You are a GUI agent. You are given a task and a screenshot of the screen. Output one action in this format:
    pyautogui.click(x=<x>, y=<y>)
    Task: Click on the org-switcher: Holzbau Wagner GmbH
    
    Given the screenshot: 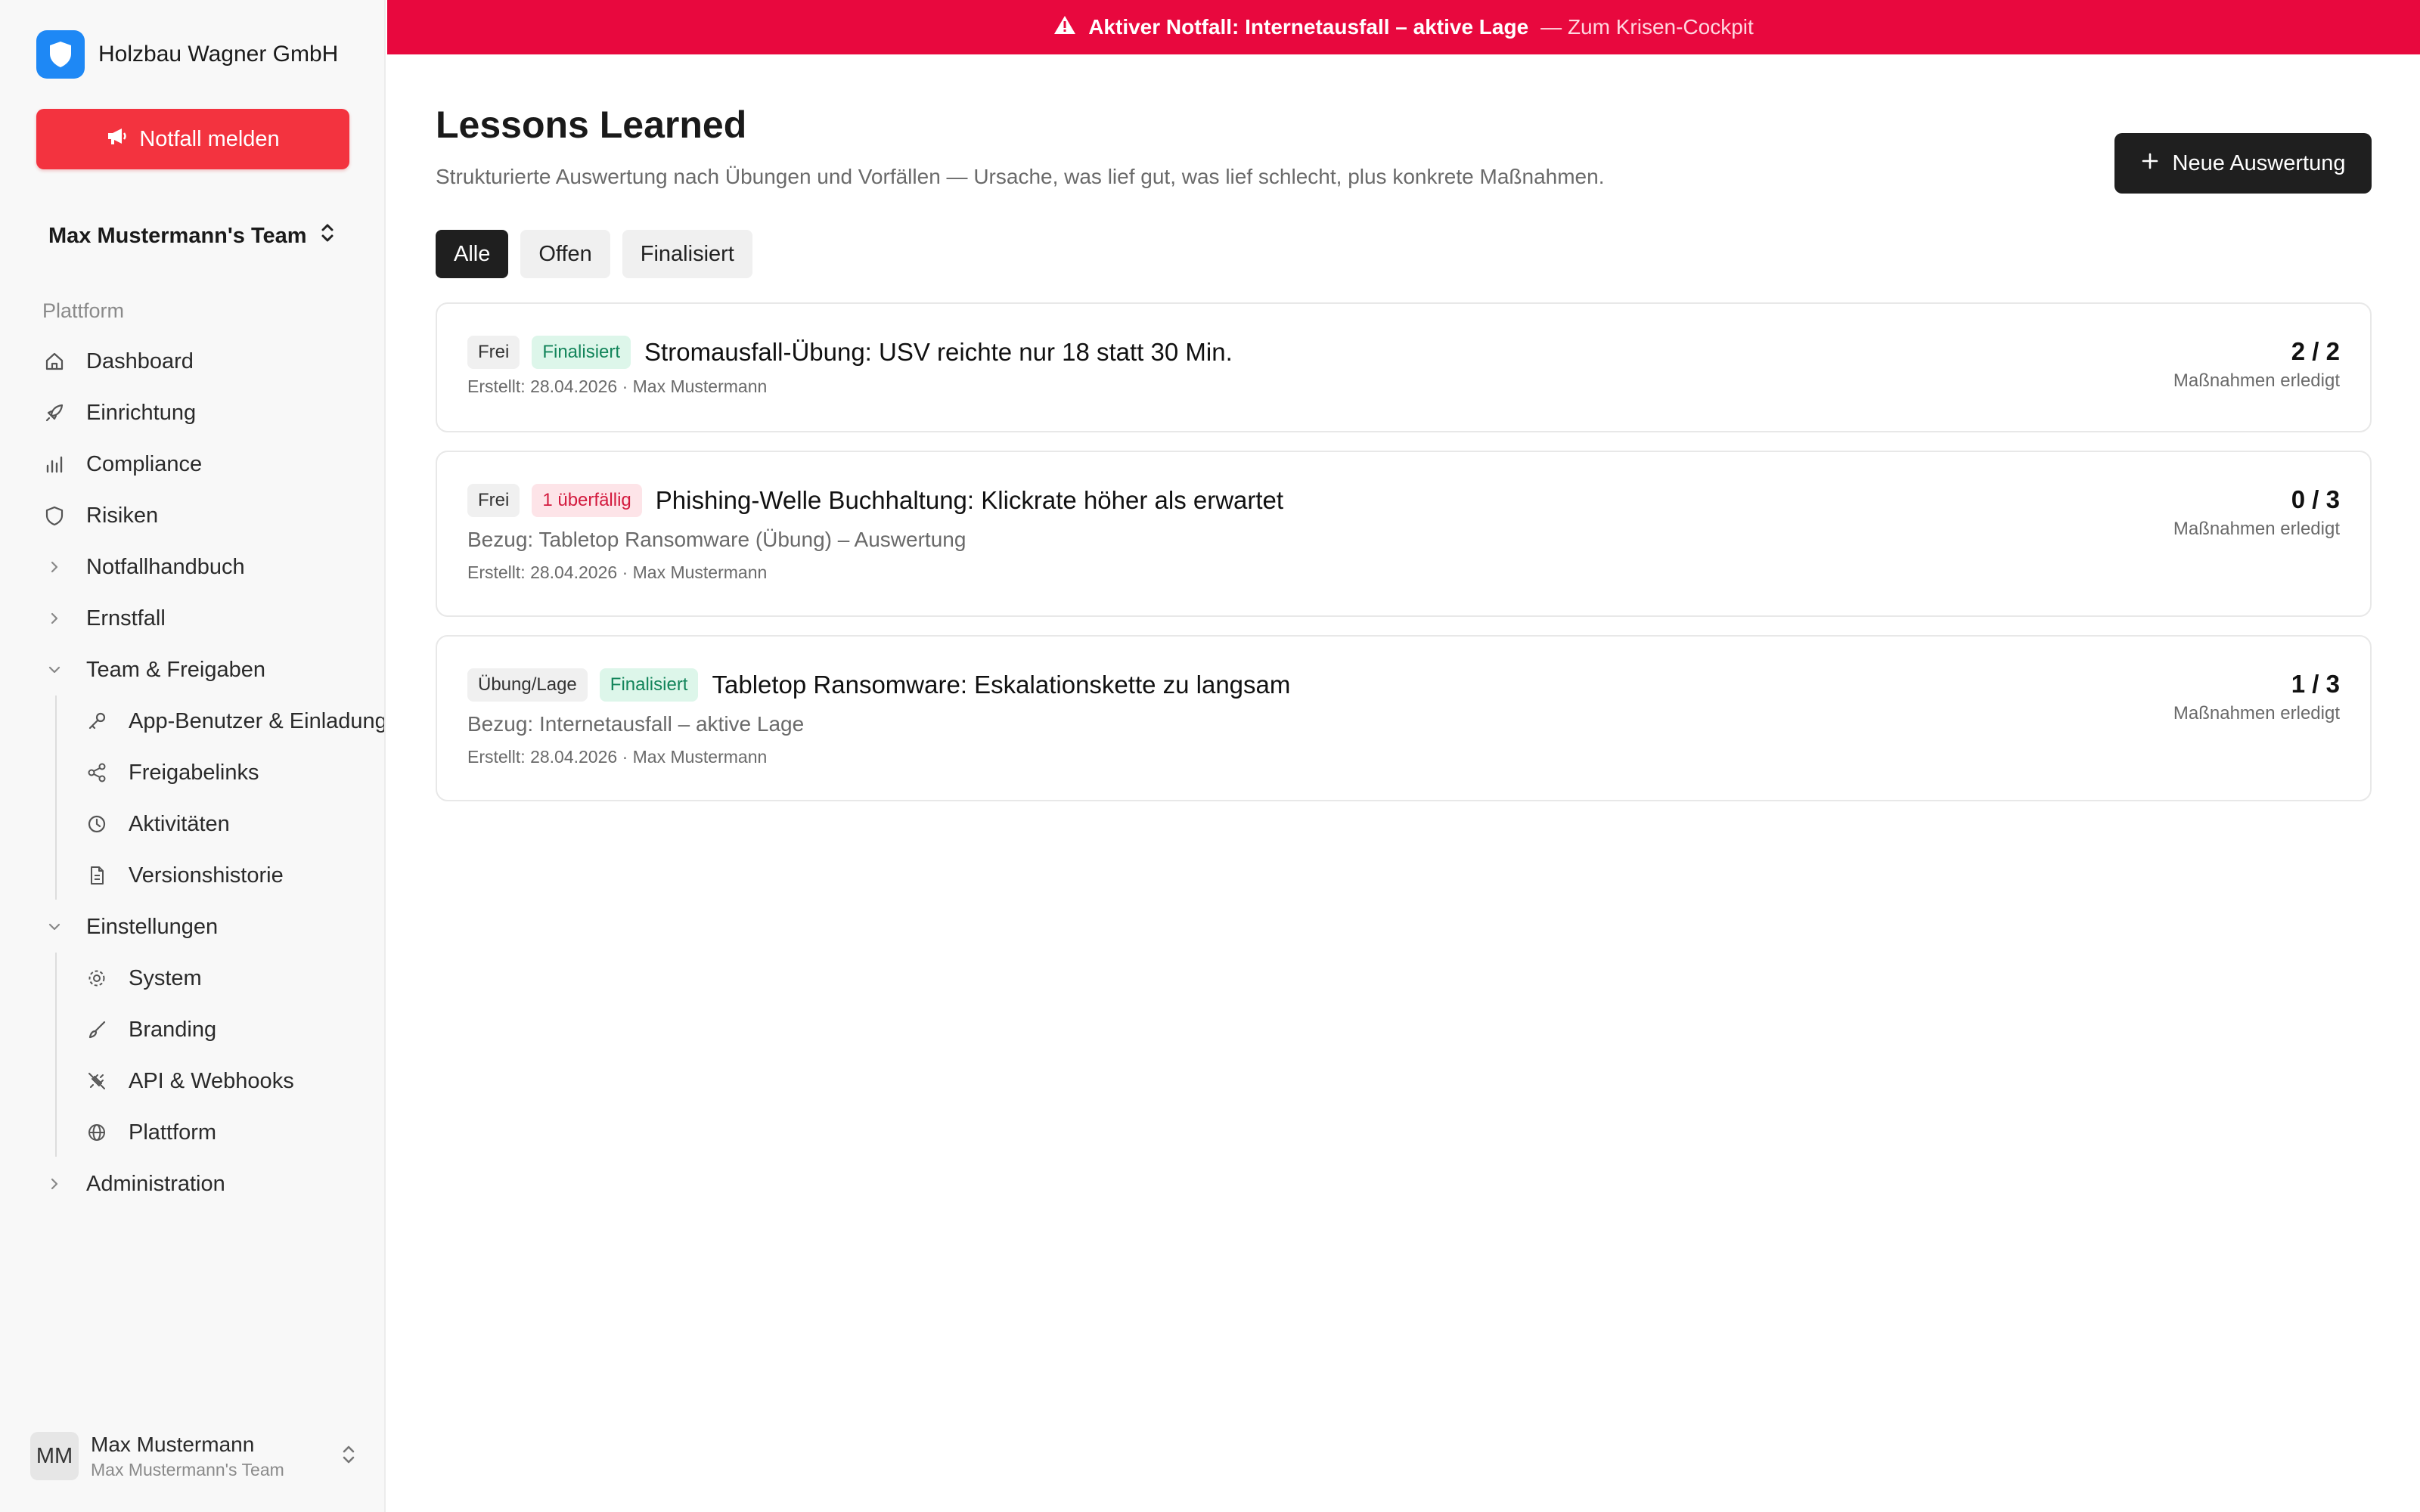 What is the action you would take?
    pyautogui.click(x=187, y=54)
    